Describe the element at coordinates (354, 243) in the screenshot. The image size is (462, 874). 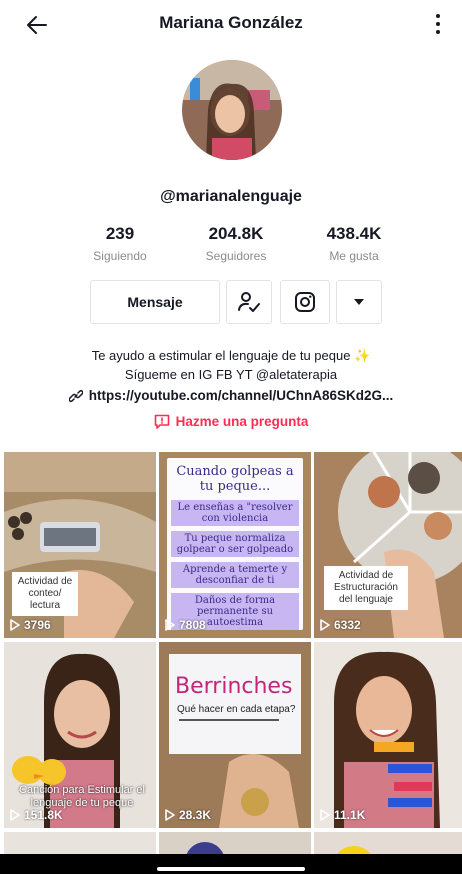
I see `stat-likes: 438.4K Me gusta` at that location.